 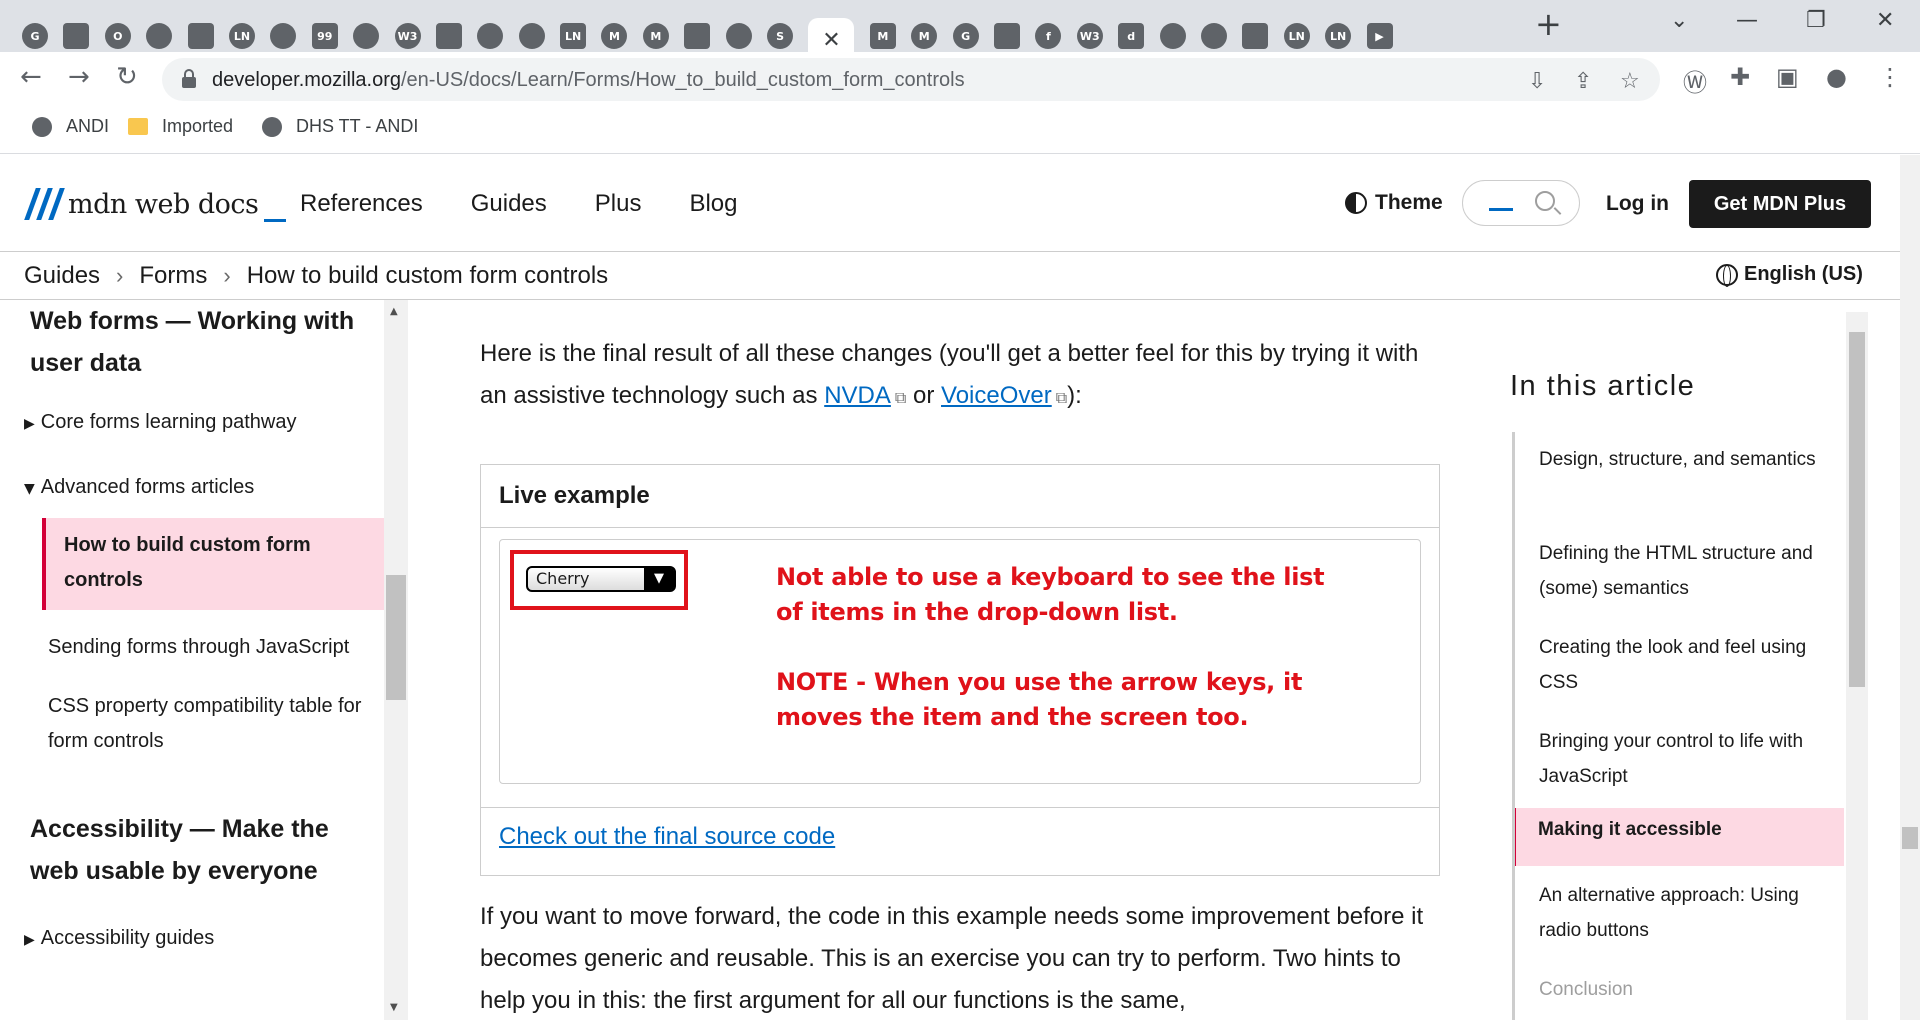 What do you see at coordinates (189, 78) in the screenshot?
I see `lock-icon` at bounding box center [189, 78].